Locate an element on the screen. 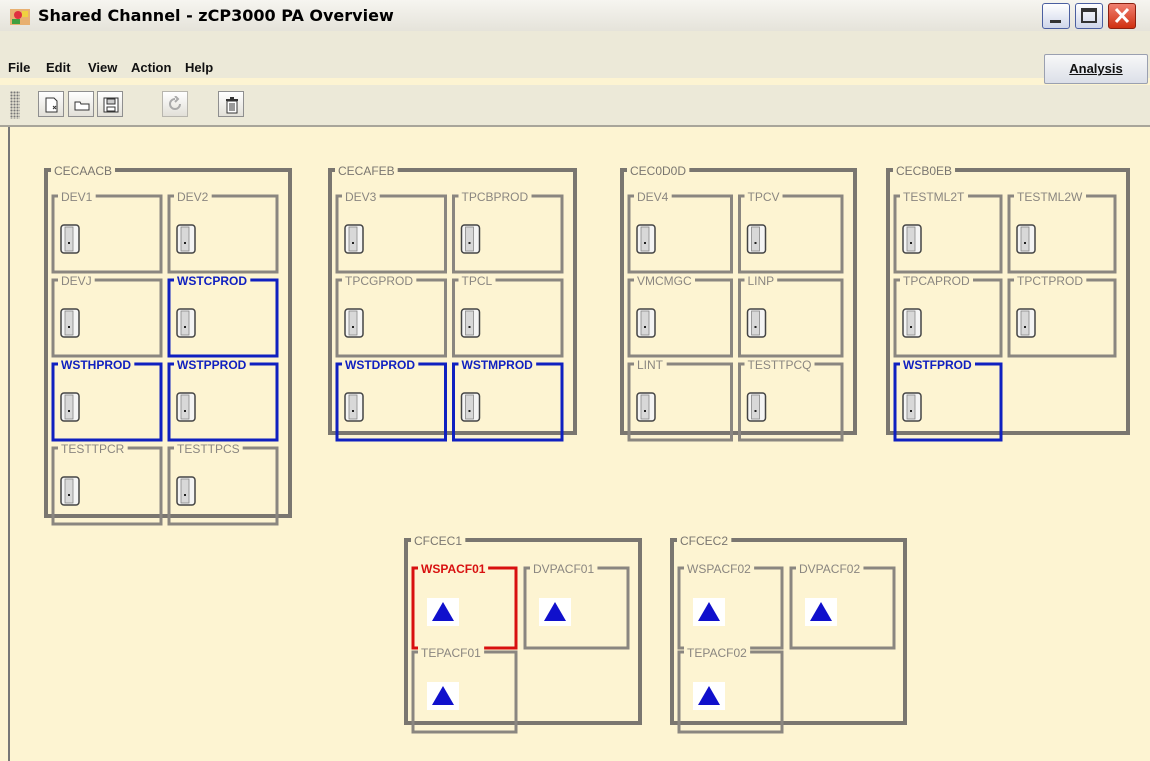  cec-group: CEC0D0D DEV4 TPCV VMCMGC LINP LINT TESTTPCQ is located at coordinates (738, 303).